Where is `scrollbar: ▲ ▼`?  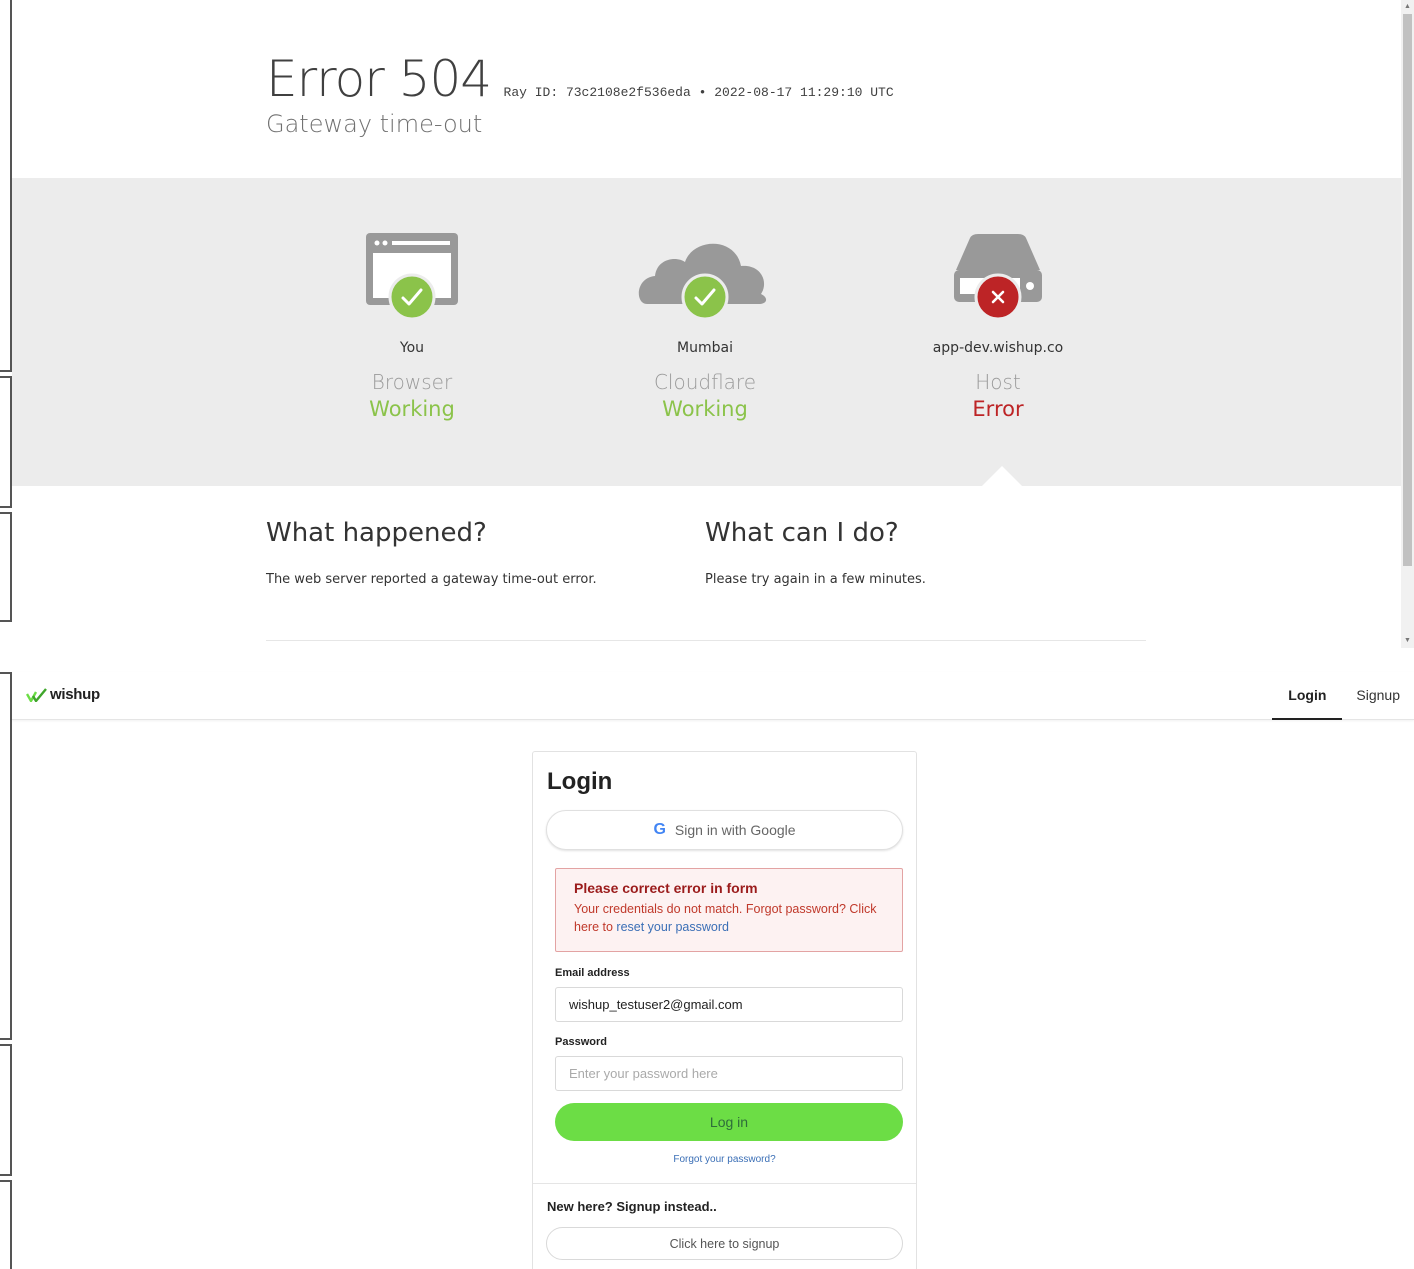
scrollbar: ▲ ▼ is located at coordinates (1407, 324).